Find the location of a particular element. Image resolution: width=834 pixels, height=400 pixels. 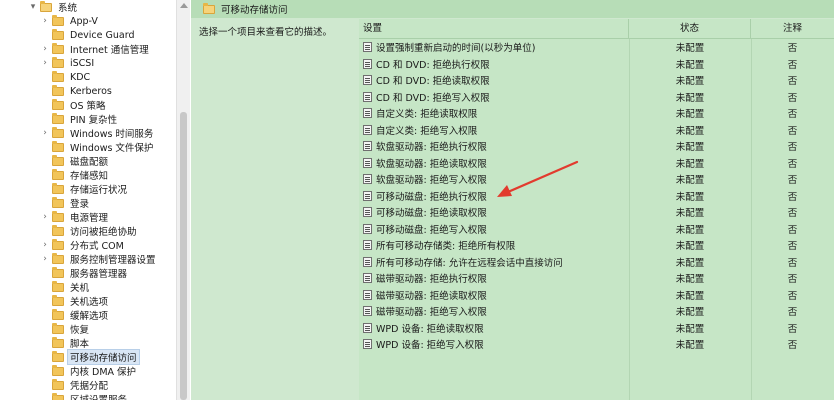

table-row: 磁带驱动器: 拒绝执行权限 未配置 否 is located at coordinates (596, 278).